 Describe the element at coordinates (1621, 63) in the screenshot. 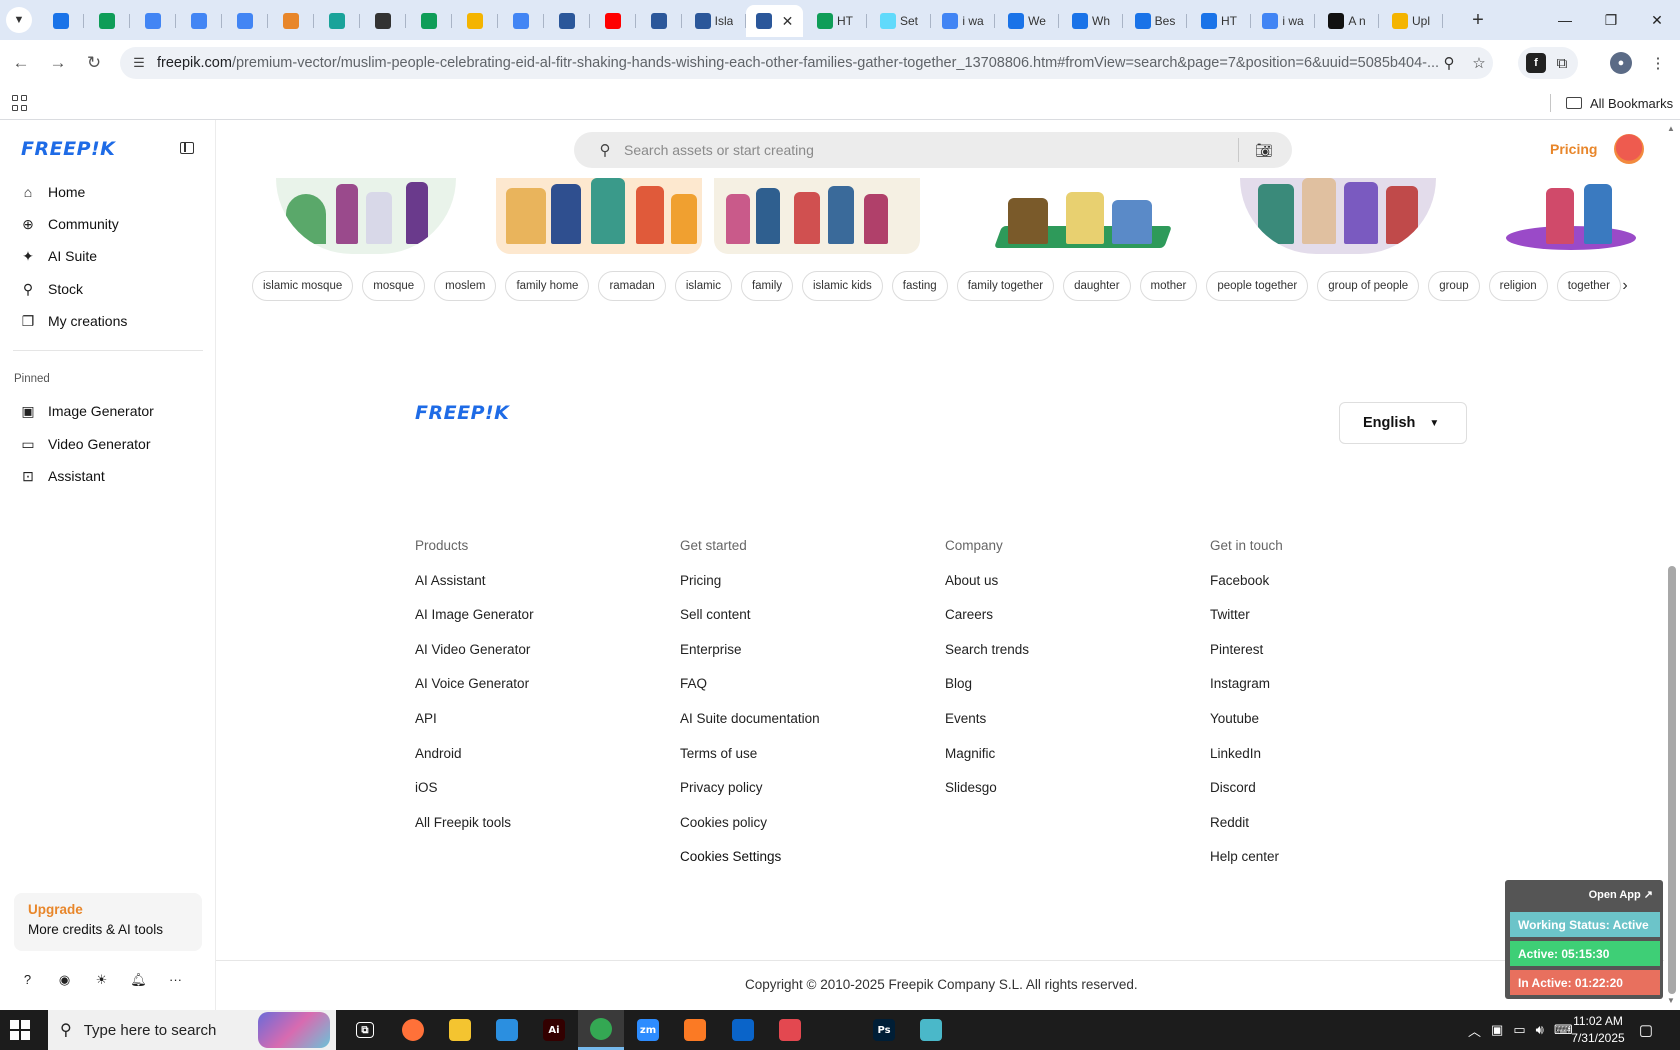

I see `profile-avatar: ●` at that location.